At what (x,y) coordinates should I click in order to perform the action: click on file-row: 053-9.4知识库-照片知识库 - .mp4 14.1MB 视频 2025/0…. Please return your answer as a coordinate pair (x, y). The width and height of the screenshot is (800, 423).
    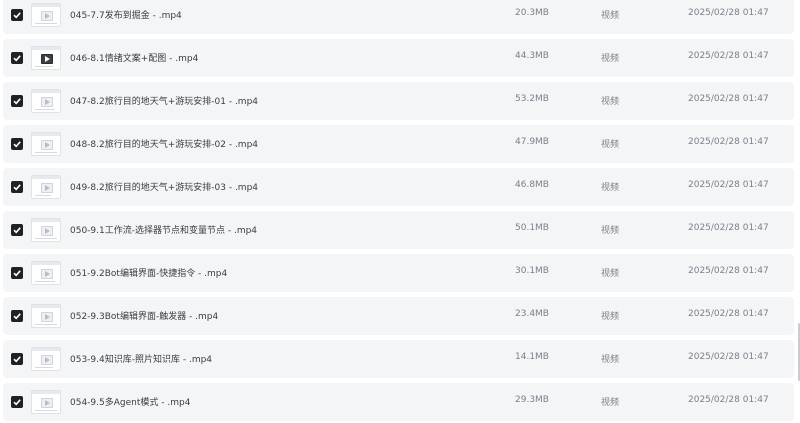
    Looking at the image, I should click on (398, 359).